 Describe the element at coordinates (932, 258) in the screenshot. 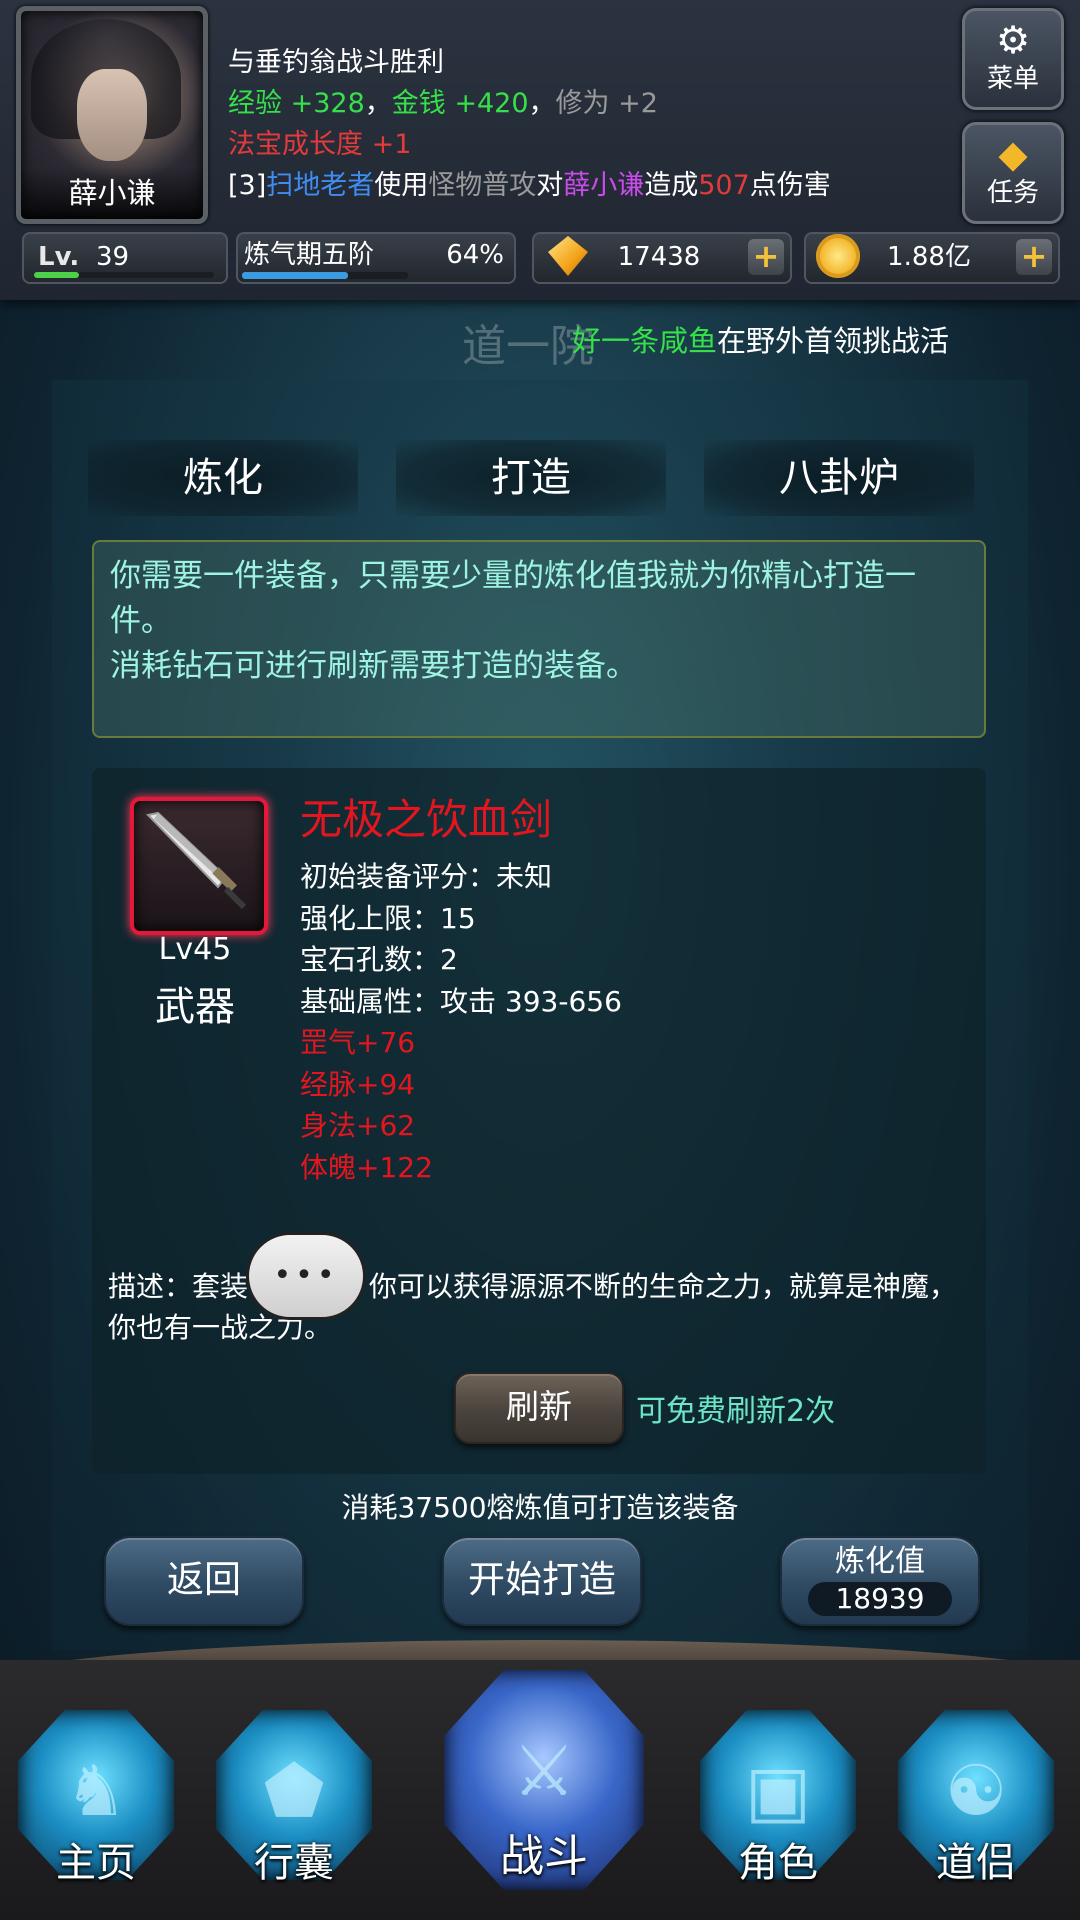

I see `gold-currency: 1.88亿 +` at that location.